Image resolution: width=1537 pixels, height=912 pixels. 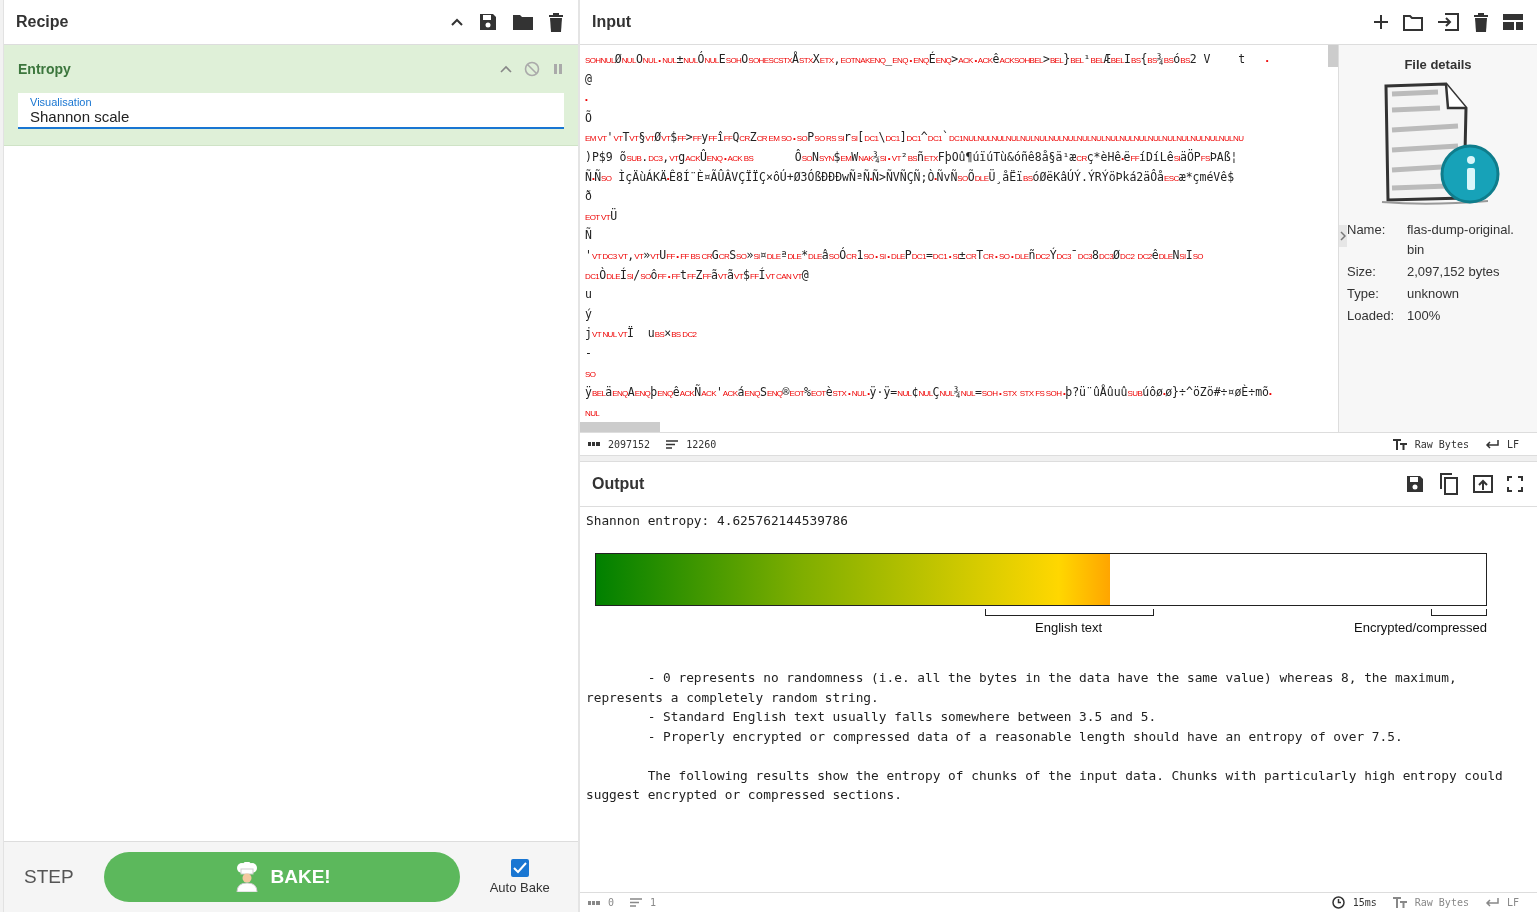 I want to click on description-text: - Properly encrypted or compressed data of a reasonable length should have an entropy of over 7.5., so click(x=1025, y=736).